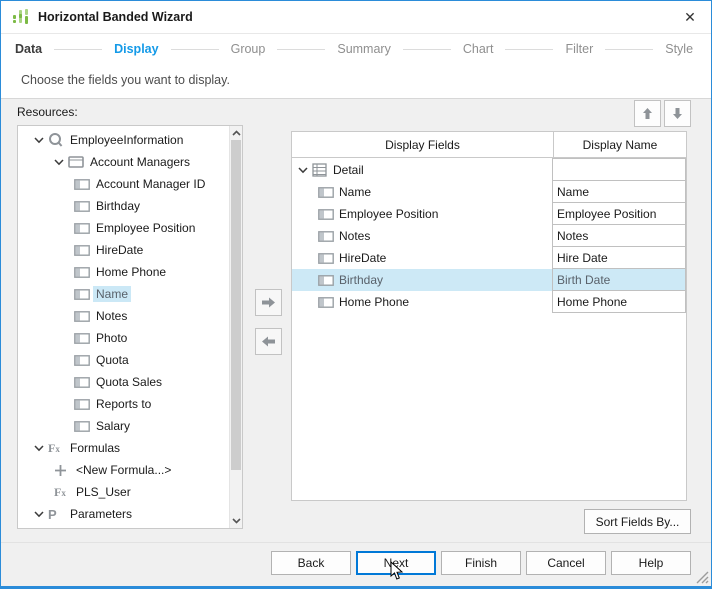 This screenshot has width=712, height=589. What do you see at coordinates (112, 316) in the screenshot?
I see `tree-item-label: Notes` at bounding box center [112, 316].